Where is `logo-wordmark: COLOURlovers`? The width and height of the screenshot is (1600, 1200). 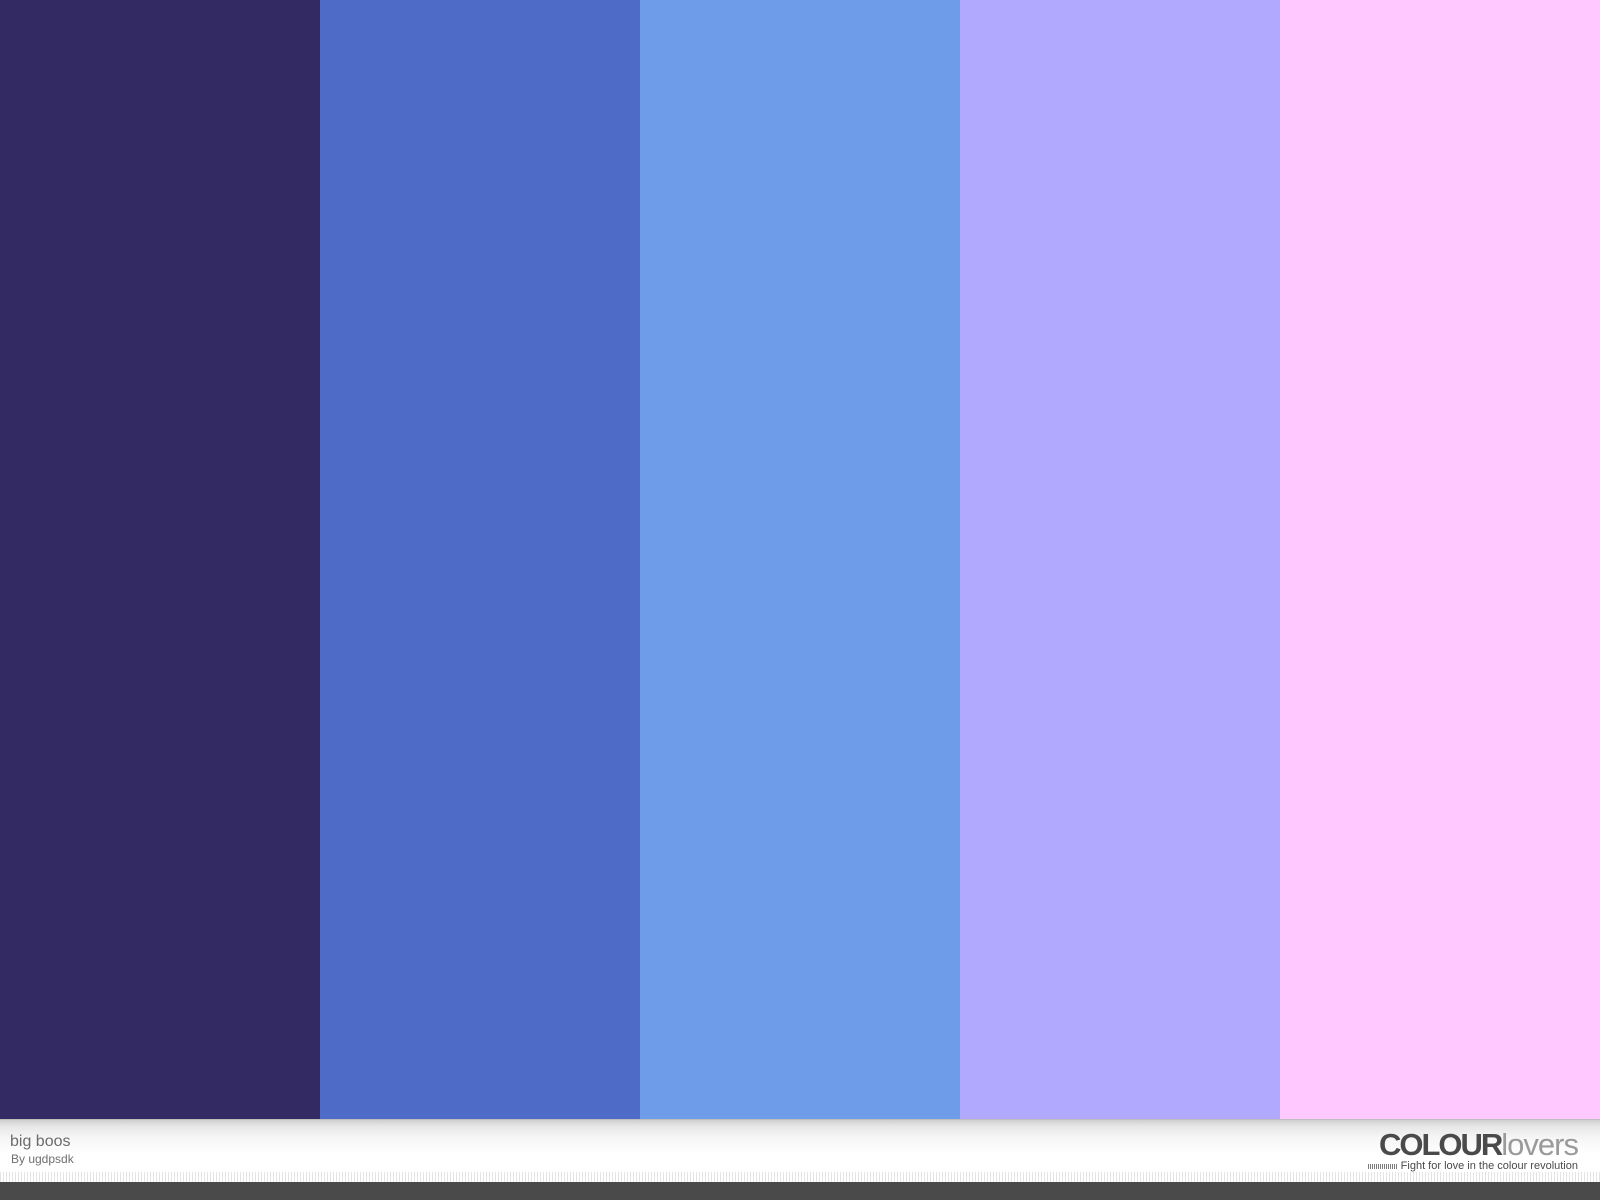 logo-wordmark: COLOURlovers is located at coordinates (1473, 1144).